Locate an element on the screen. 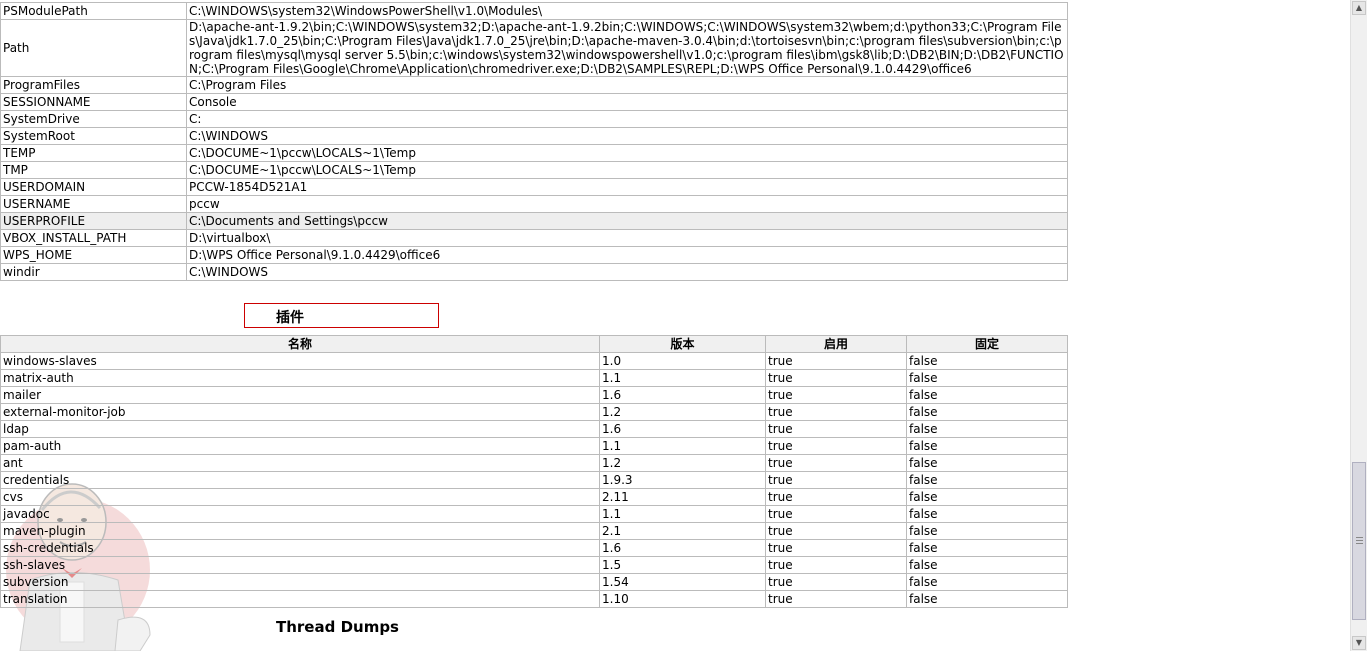 The width and height of the screenshot is (1367, 651). plugin-row: subversion 1.54 true false is located at coordinates (534, 582).